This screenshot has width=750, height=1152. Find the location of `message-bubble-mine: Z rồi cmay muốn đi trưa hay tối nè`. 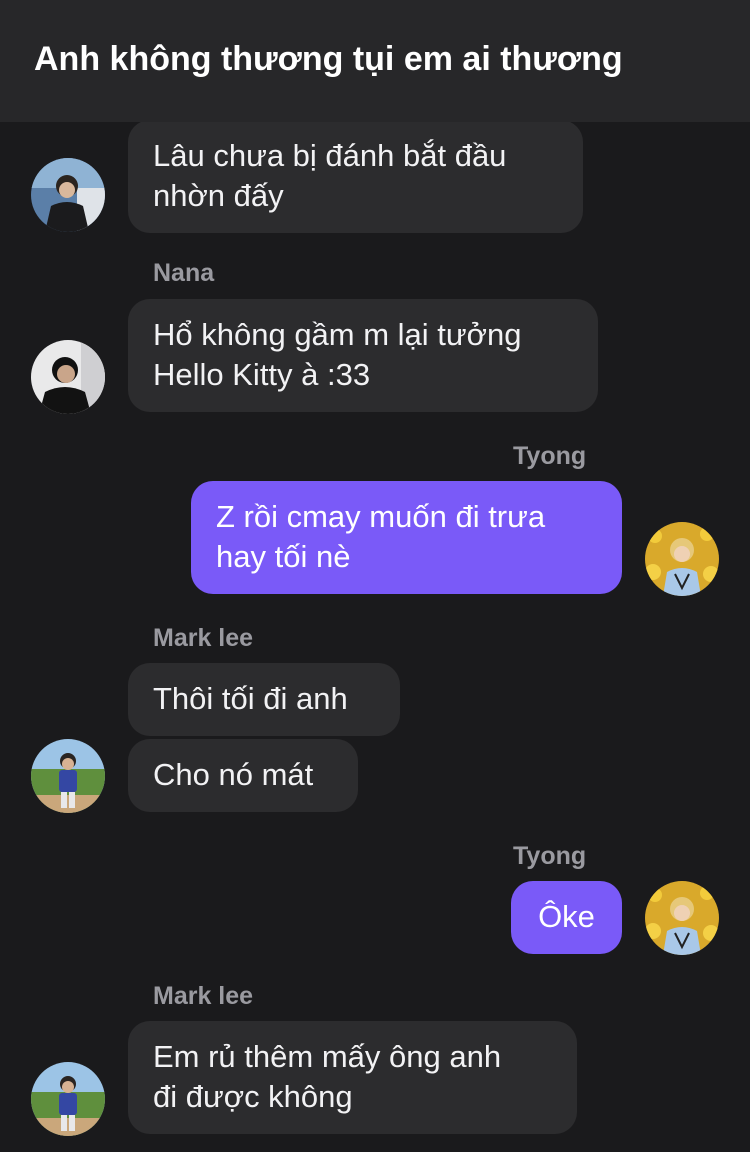

message-bubble-mine: Z rồi cmay muốn đi trưa hay tối nè is located at coordinates (406, 537).